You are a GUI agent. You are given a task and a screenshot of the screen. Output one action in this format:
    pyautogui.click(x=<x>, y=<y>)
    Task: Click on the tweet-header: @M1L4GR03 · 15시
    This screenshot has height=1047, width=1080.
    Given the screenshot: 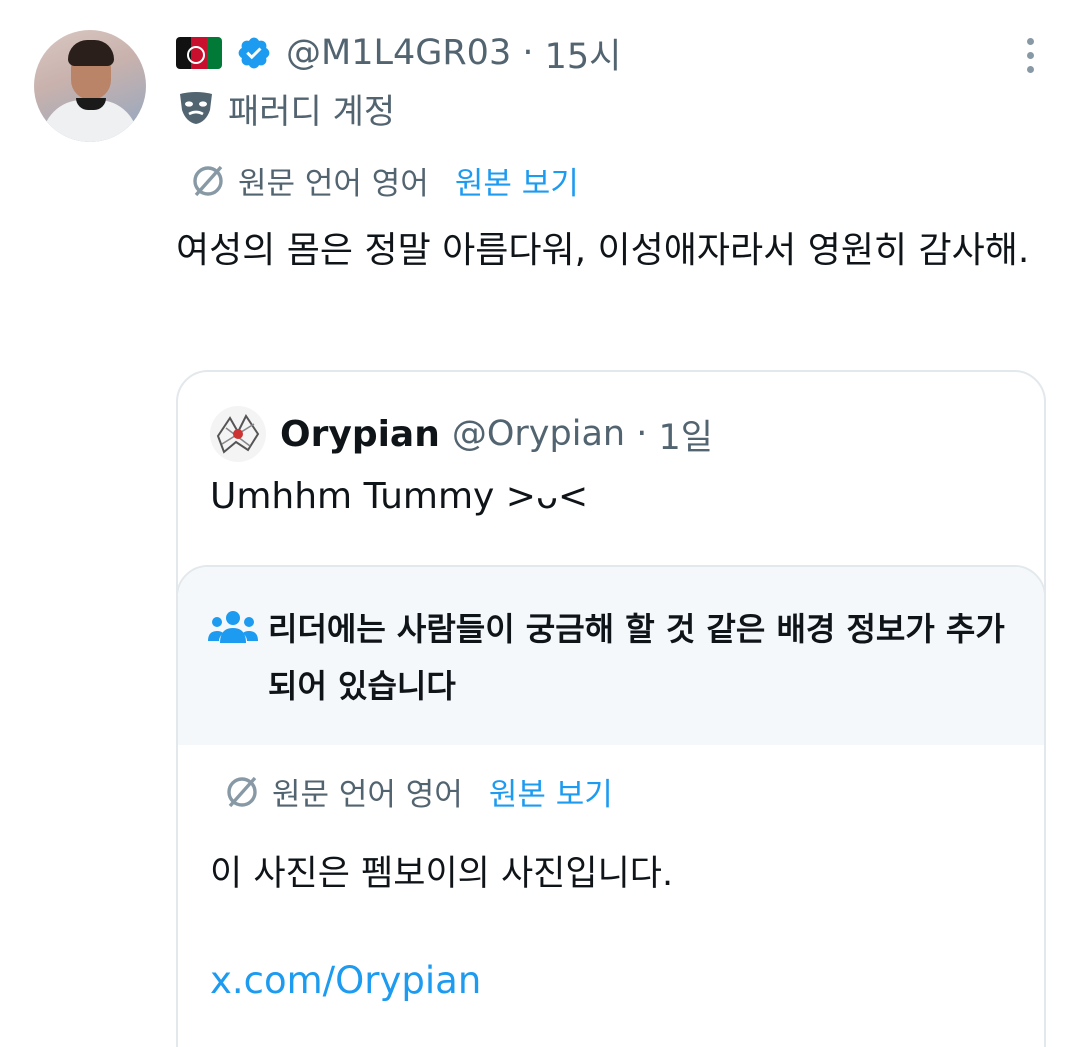 What is the action you would take?
    pyautogui.click(x=398, y=53)
    